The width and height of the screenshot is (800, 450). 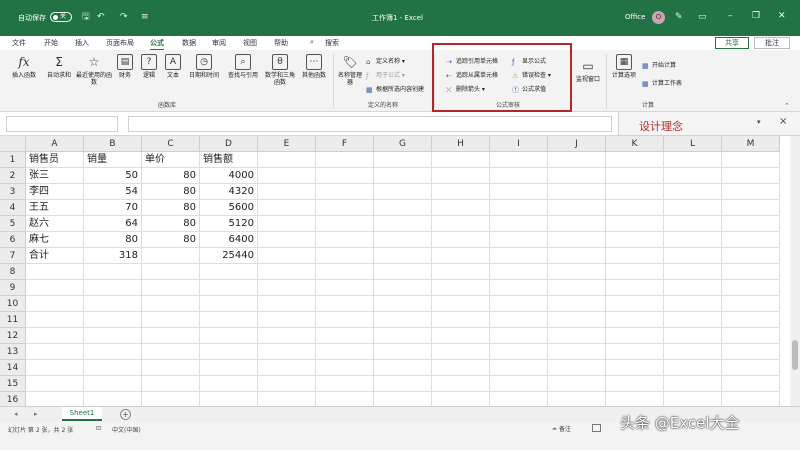 What do you see at coordinates (519, 384) in the screenshot?
I see `cell-I15` at bounding box center [519, 384].